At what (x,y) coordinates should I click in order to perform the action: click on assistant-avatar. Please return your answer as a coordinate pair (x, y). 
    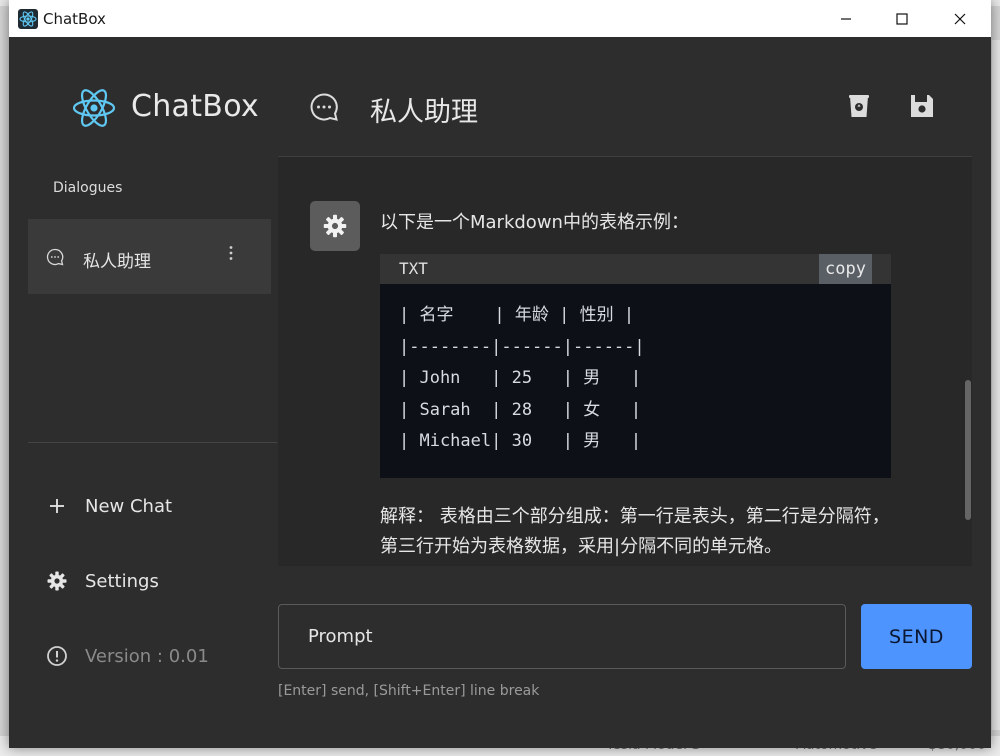
    Looking at the image, I should click on (335, 226).